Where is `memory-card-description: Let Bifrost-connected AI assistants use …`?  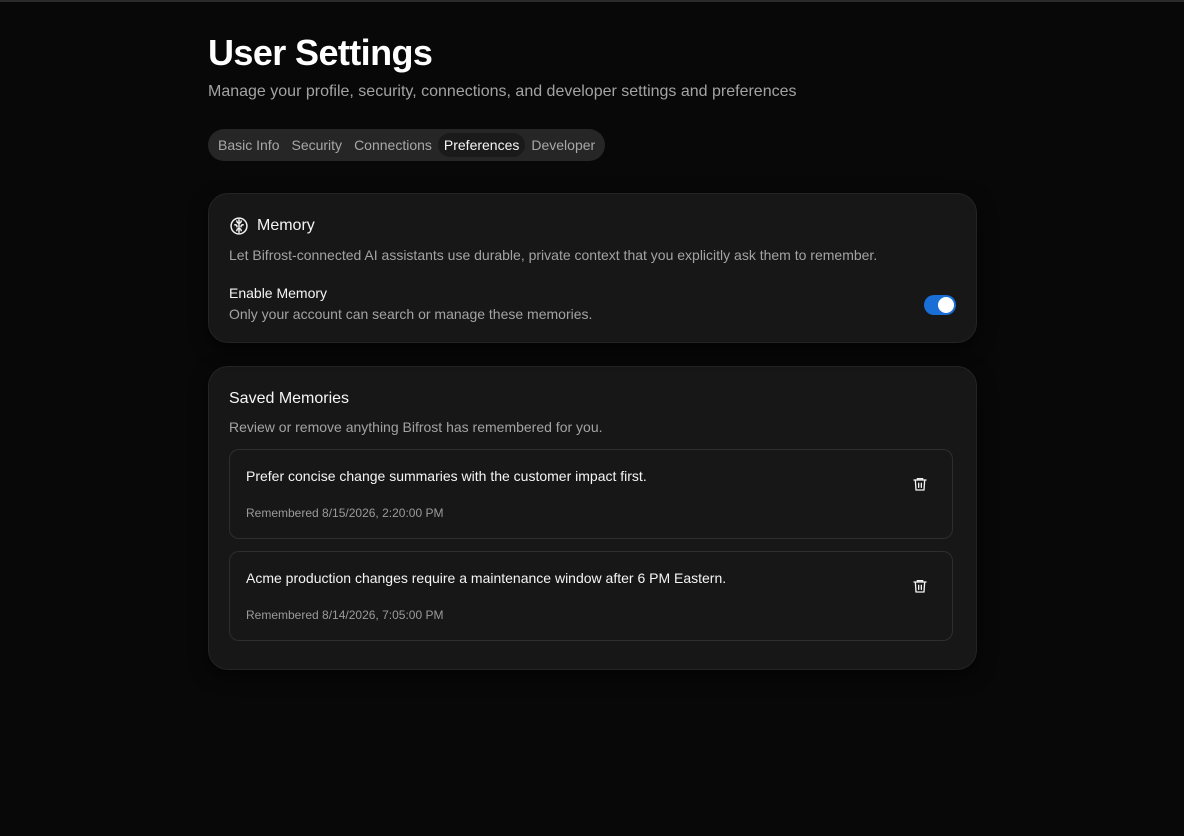
memory-card-description: Let Bifrost-connected AI assistants use … is located at coordinates (553, 255).